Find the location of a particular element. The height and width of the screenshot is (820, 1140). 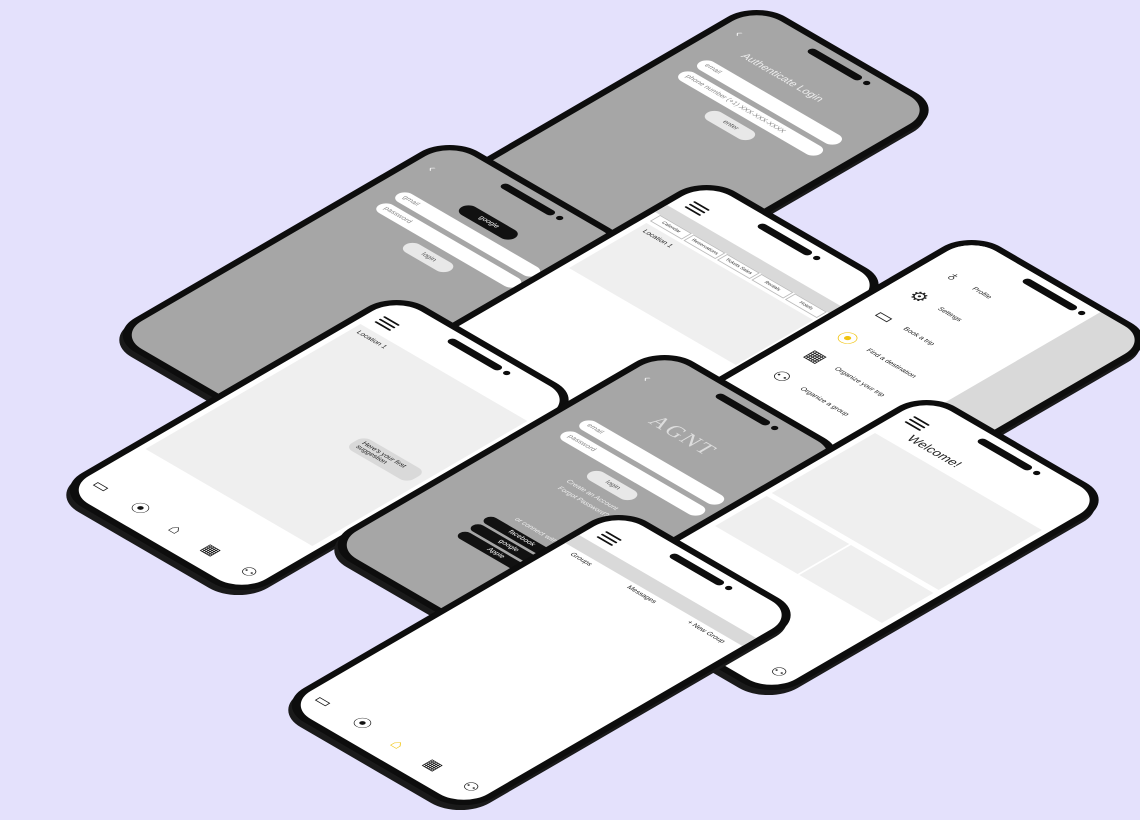

agnt-logo: AGNT is located at coordinates (684, 436).